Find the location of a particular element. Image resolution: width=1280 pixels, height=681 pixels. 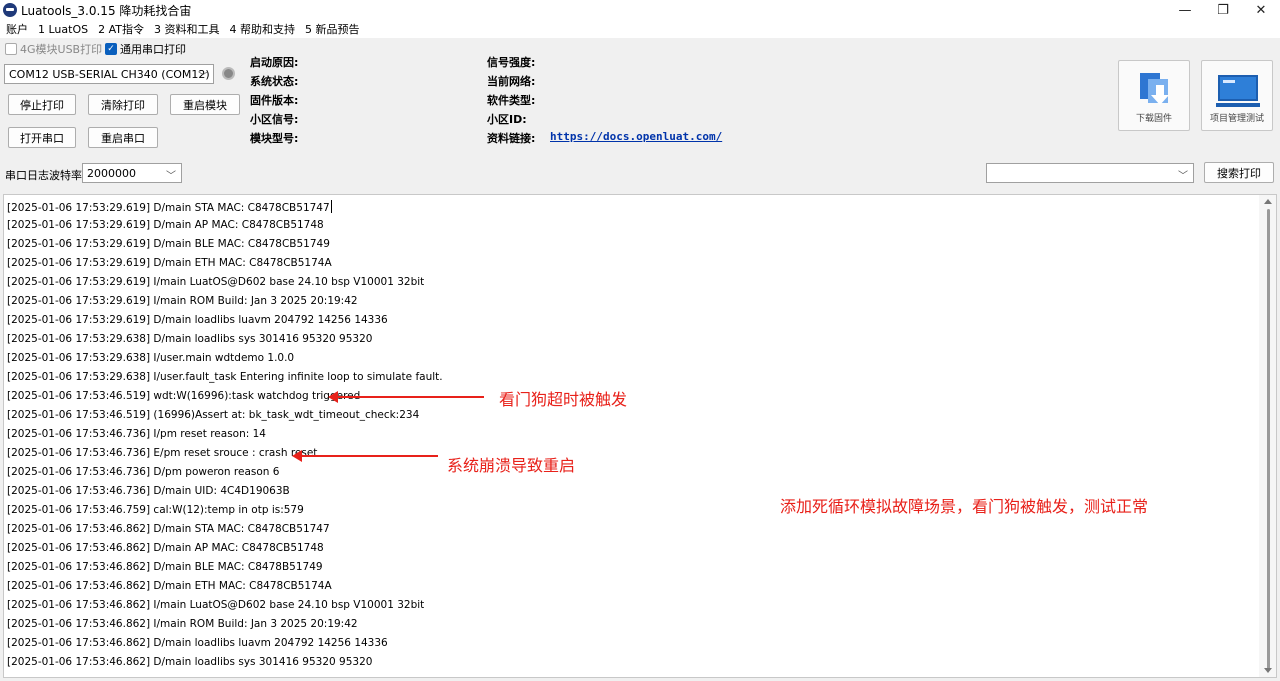

restart-port-button: 重启串口 is located at coordinates (123, 137).